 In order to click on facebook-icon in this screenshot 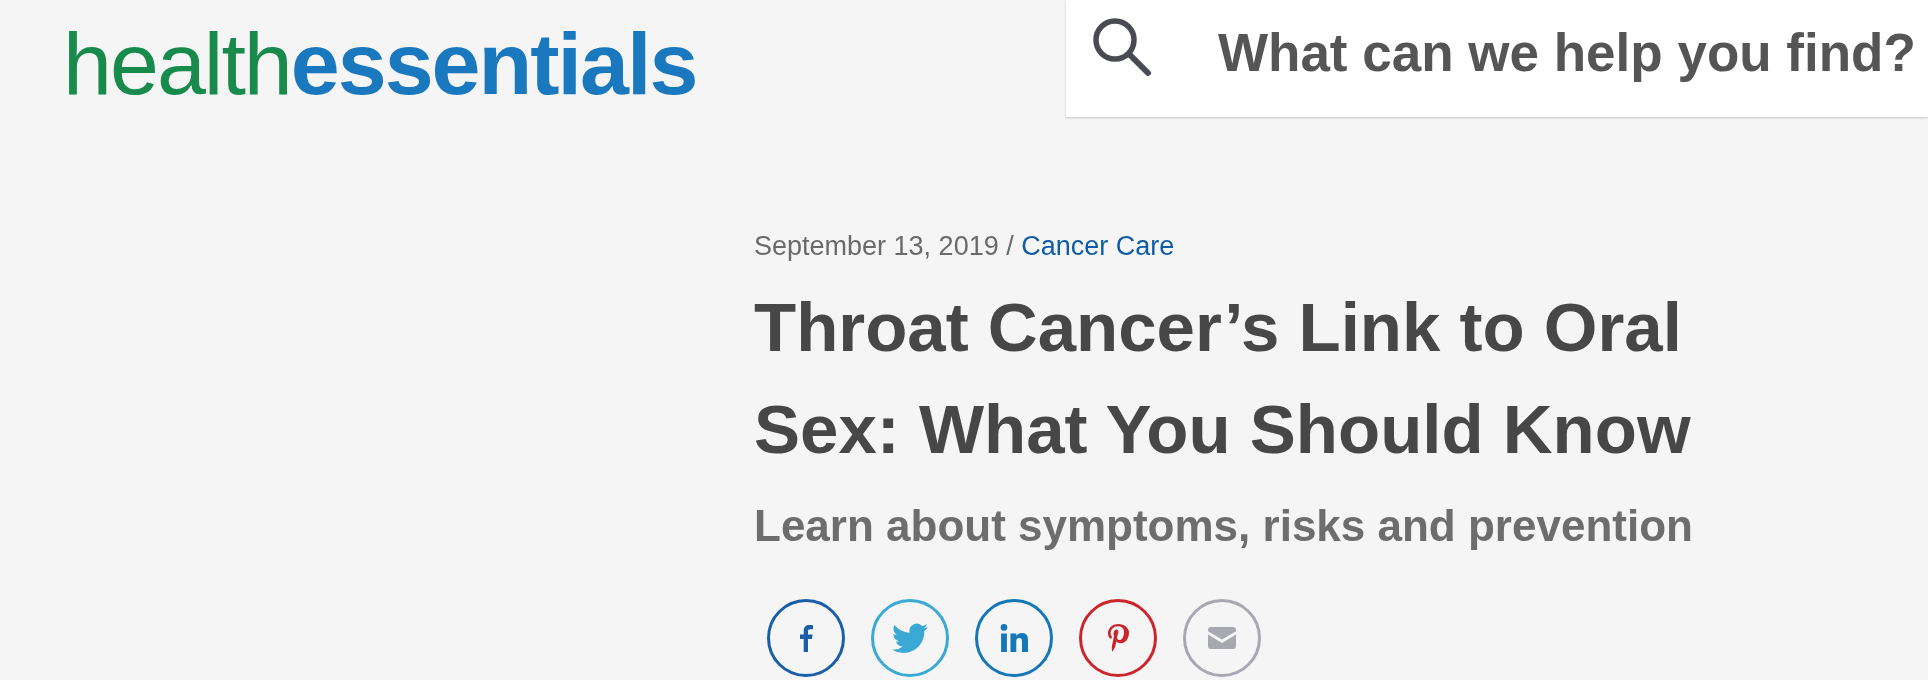, I will do `click(806, 638)`.